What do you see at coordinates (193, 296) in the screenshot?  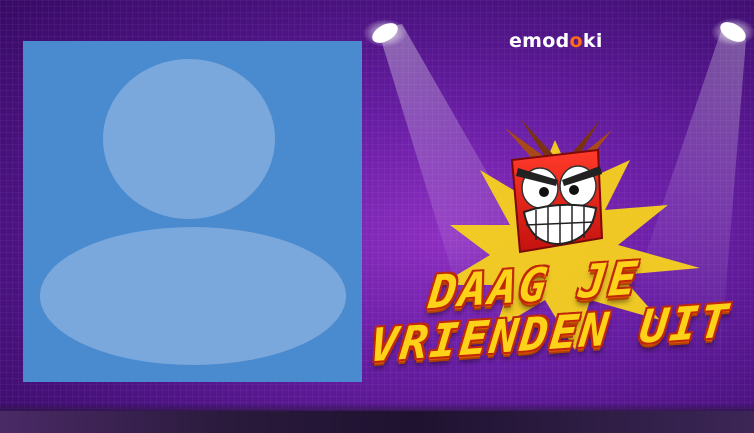 I see `user-silhouette-body` at bounding box center [193, 296].